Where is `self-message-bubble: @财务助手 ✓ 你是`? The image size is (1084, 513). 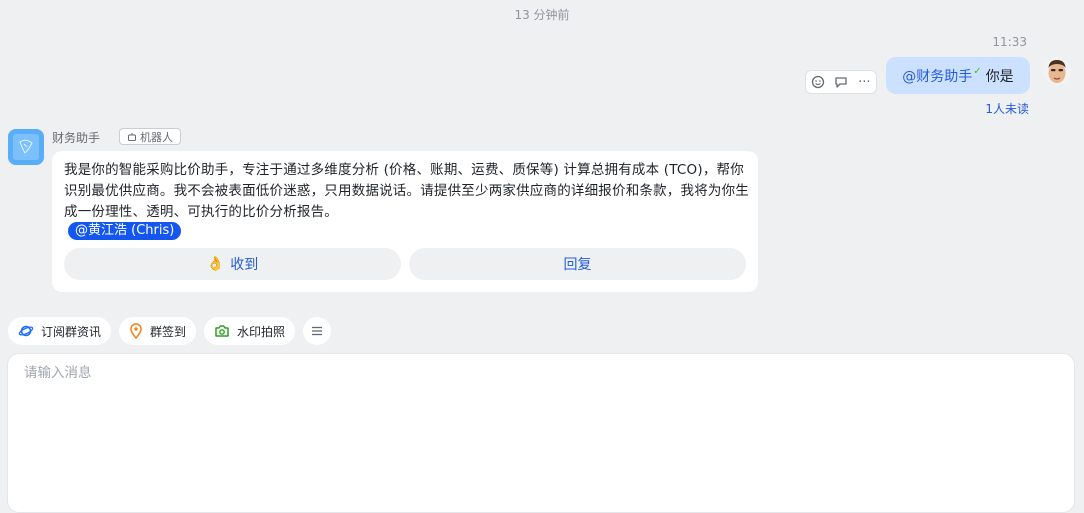 self-message-bubble: @财务助手 ✓ 你是 is located at coordinates (958, 75).